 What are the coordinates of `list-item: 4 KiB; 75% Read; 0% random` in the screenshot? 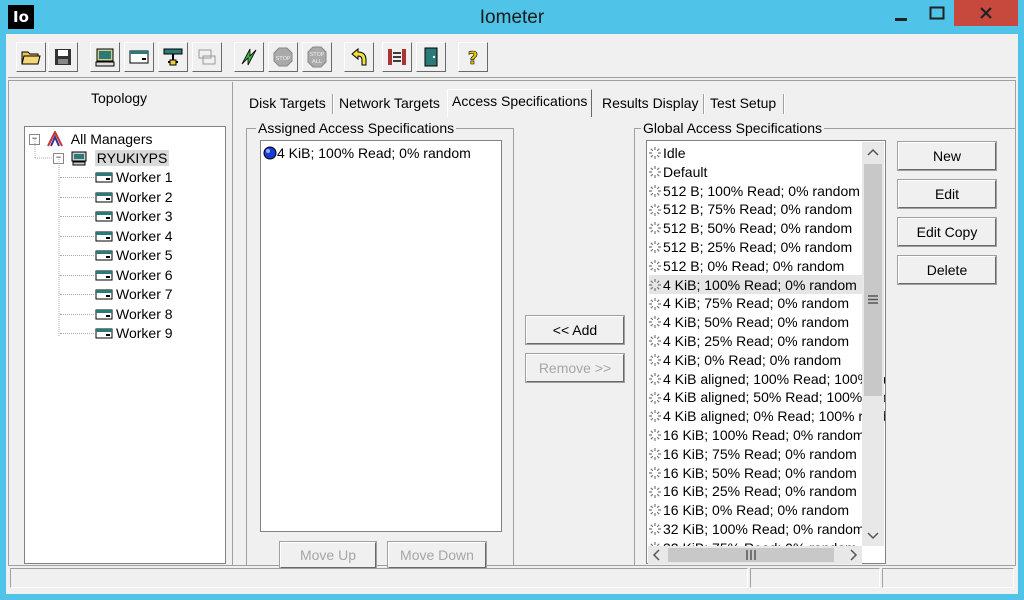 It's located at (749, 302).